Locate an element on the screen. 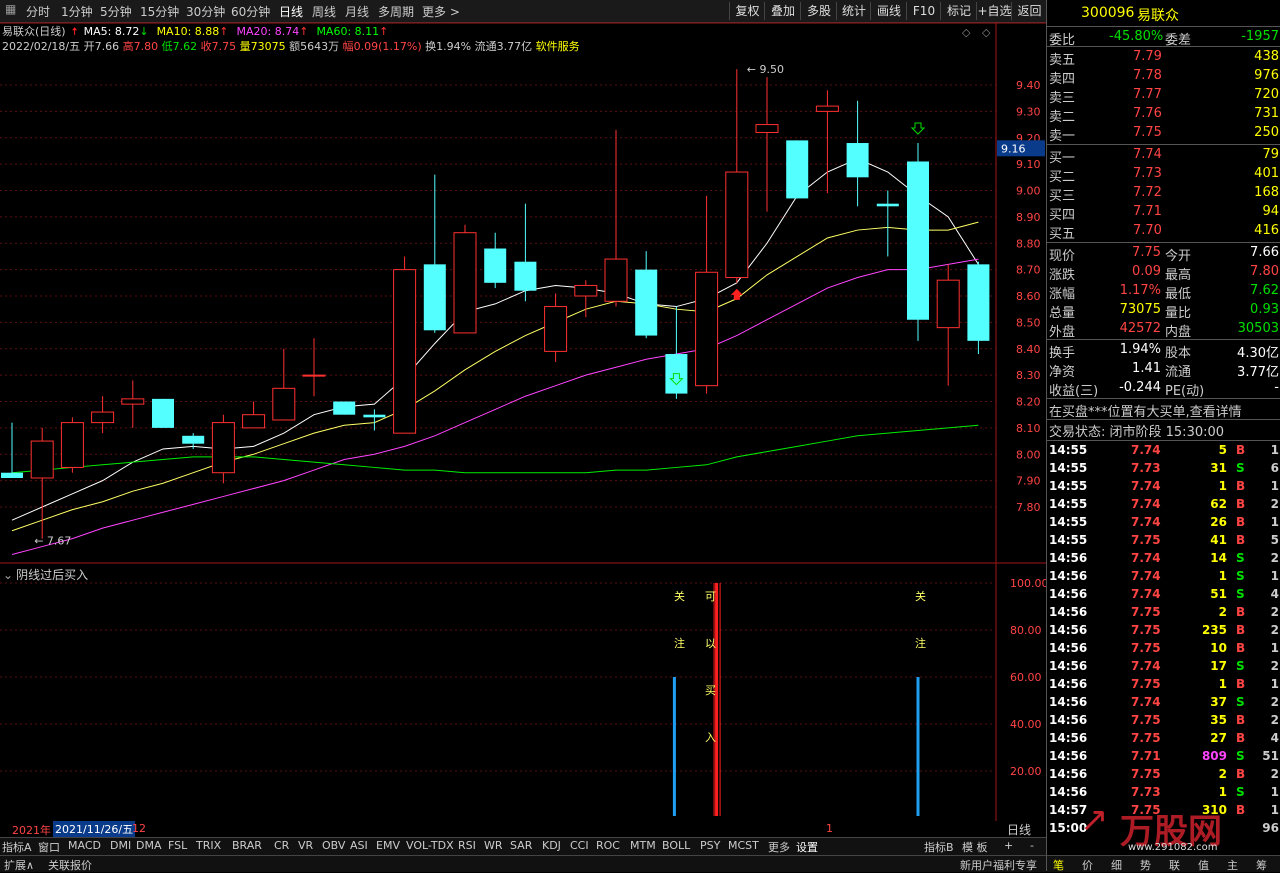 This screenshot has height=873, width=1280. stat-label: 涨幅 is located at coordinates (1062, 294).